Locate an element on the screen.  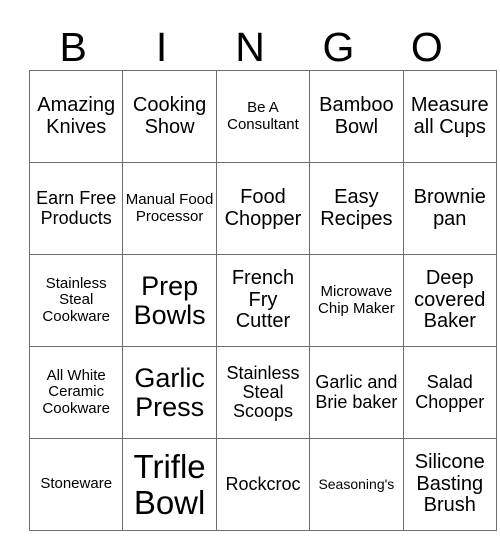
bingo-cell-label: Rockcroc is located at coordinates (263, 483).